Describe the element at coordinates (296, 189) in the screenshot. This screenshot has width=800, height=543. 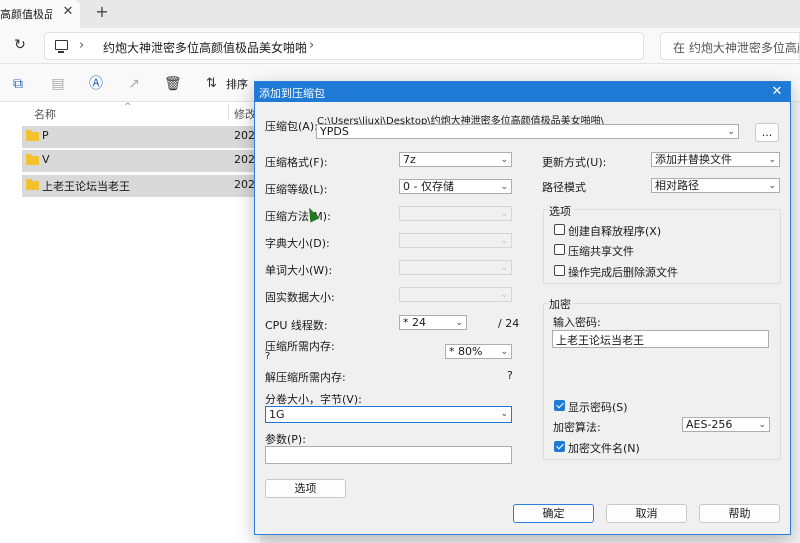
I see `level-label: 压缩等级(L):` at that location.